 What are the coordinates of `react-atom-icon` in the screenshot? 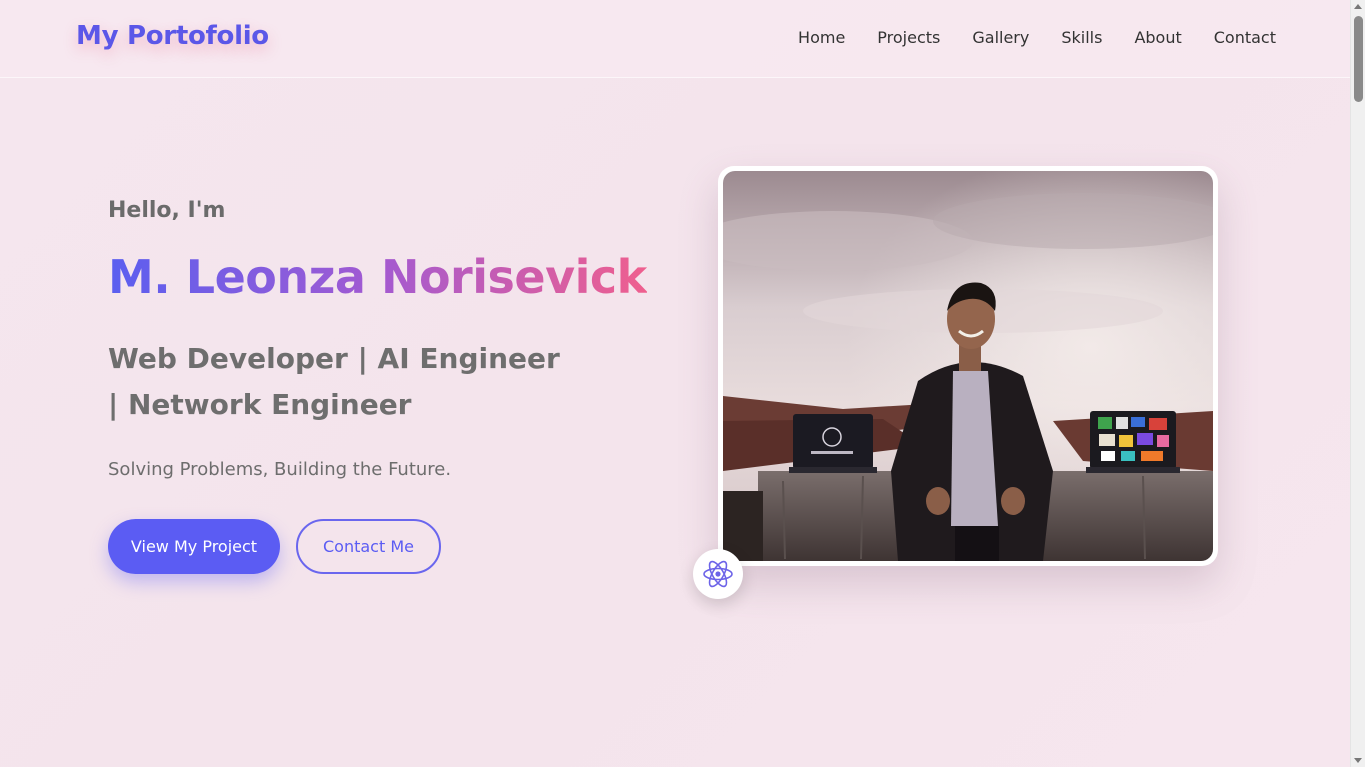 It's located at (718, 574).